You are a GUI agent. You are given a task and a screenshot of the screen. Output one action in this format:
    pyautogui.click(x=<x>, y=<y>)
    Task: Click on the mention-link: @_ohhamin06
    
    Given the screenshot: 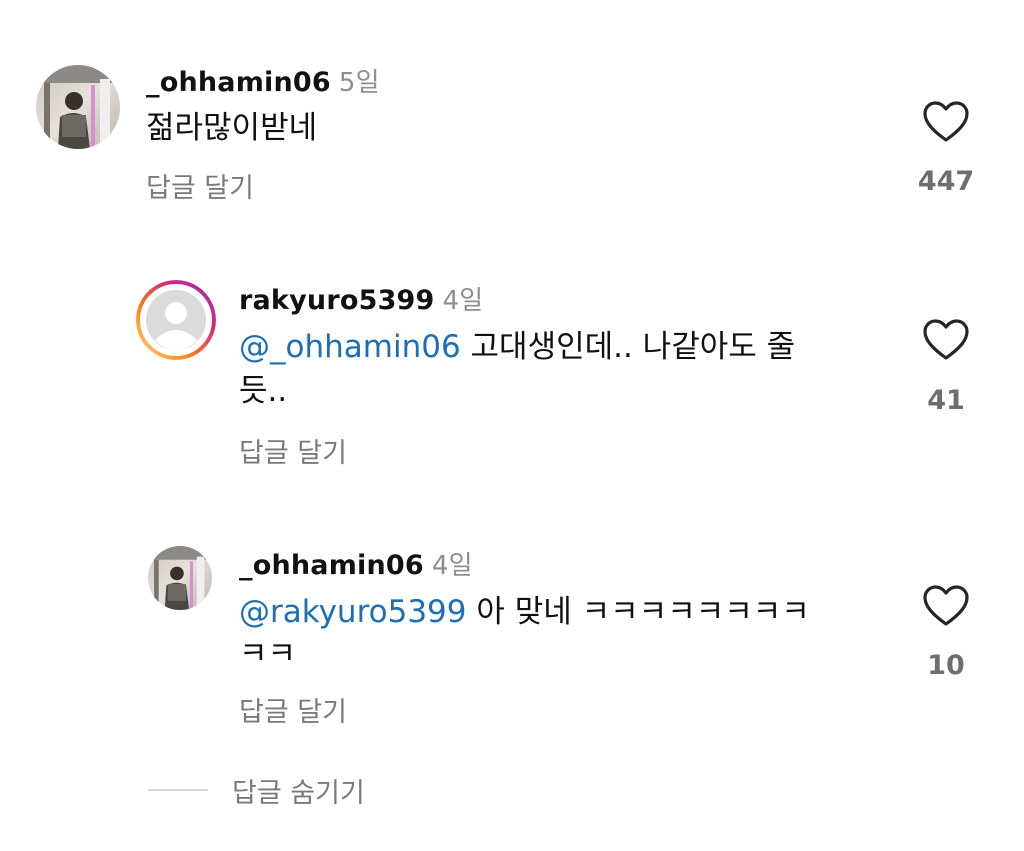 What is the action you would take?
    pyautogui.click(x=350, y=347)
    